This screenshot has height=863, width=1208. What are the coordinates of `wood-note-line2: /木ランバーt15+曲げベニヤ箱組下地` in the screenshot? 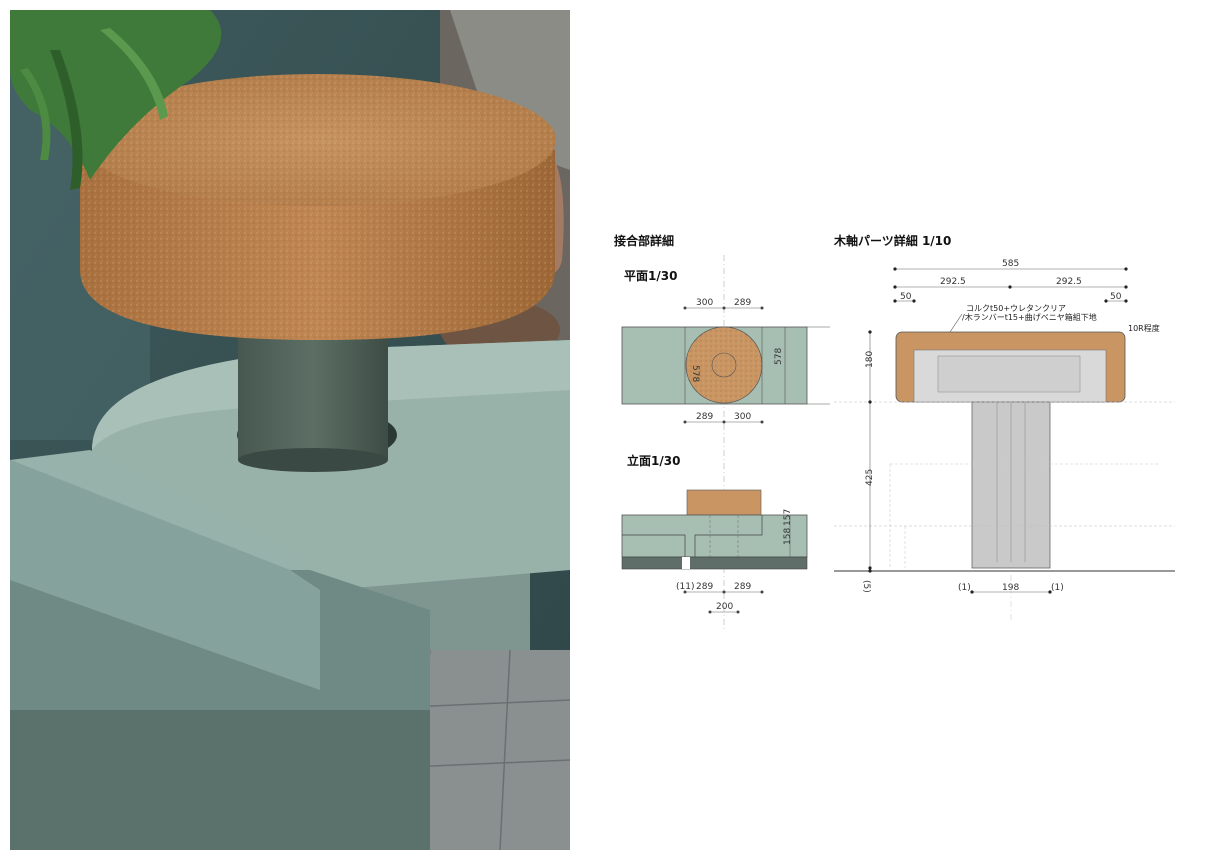 It's located at (1029, 317).